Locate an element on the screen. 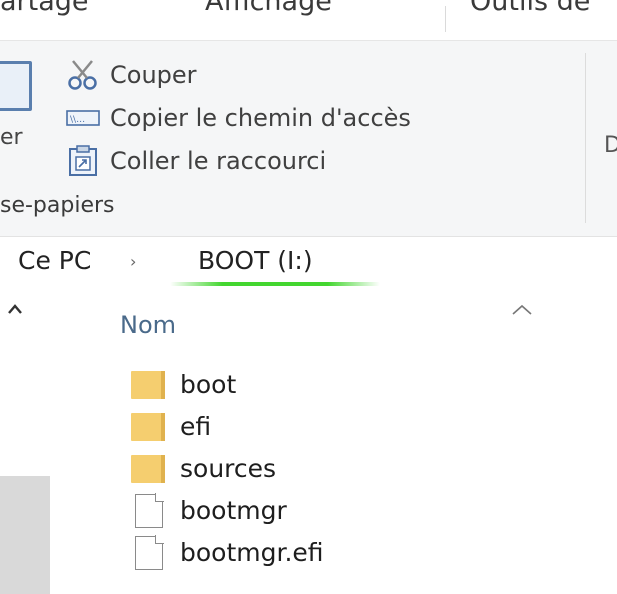 This screenshot has width=617, height=594. address-bar: Ce PC › BOOT (I:) is located at coordinates (308, 261).